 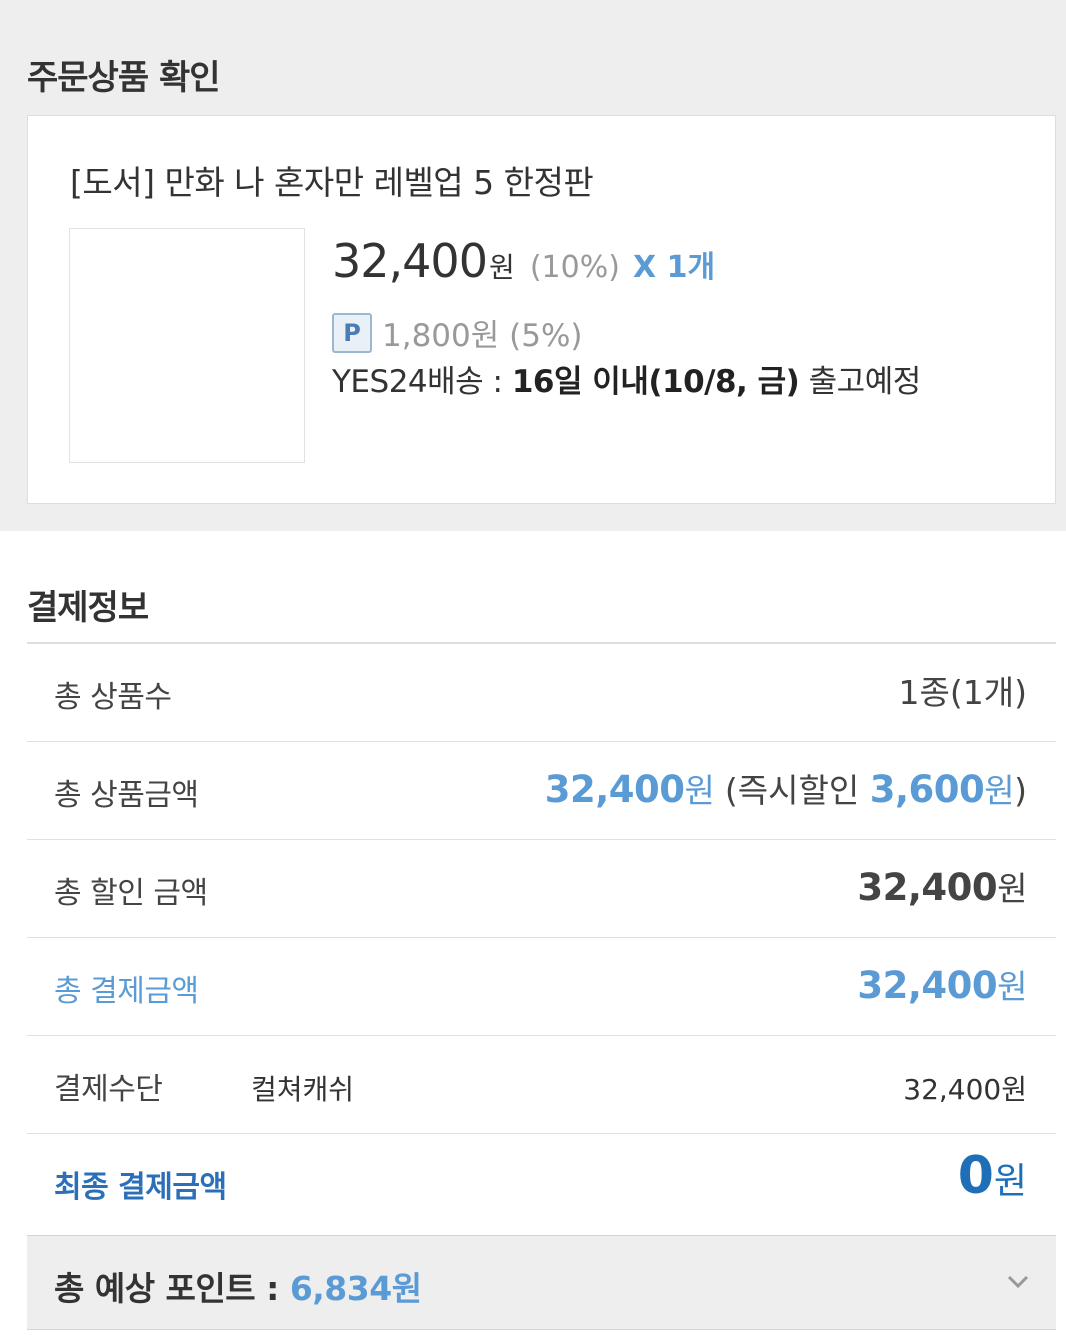 What do you see at coordinates (1010, 1181) in the screenshot?
I see `final-payment-unit: 원` at bounding box center [1010, 1181].